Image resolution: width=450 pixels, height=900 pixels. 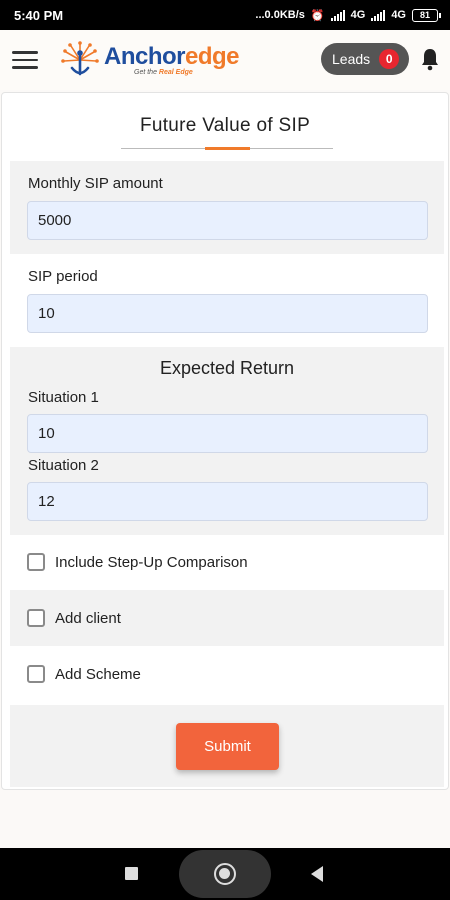 I want to click on home-icon, so click(x=225, y=874).